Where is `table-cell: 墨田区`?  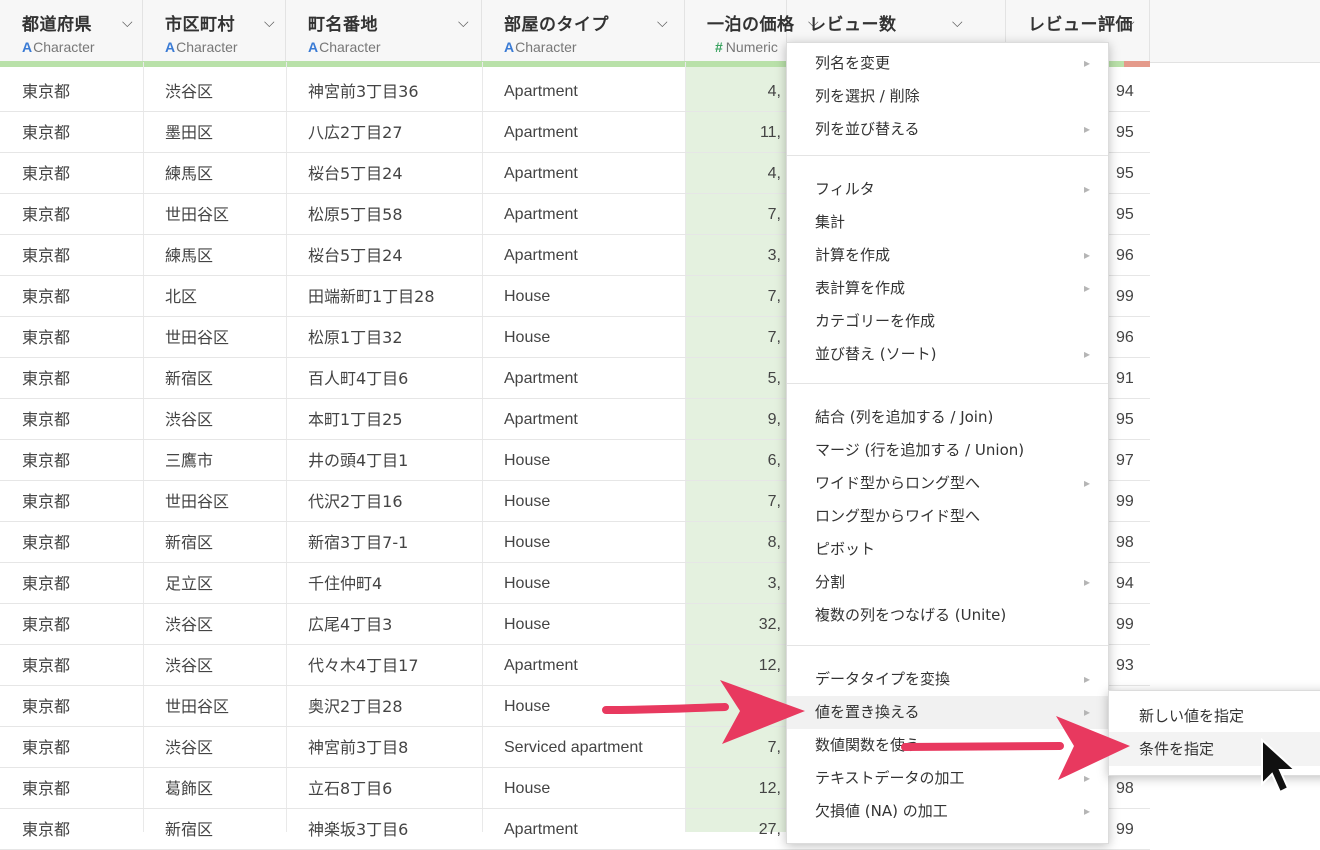 table-cell: 墨田区 is located at coordinates (214, 132).